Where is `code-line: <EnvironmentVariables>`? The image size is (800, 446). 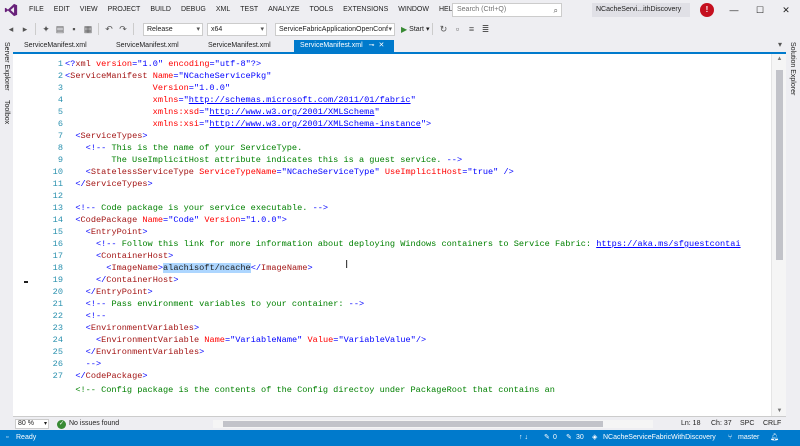 code-line: <EnvironmentVariables> is located at coordinates (132, 328).